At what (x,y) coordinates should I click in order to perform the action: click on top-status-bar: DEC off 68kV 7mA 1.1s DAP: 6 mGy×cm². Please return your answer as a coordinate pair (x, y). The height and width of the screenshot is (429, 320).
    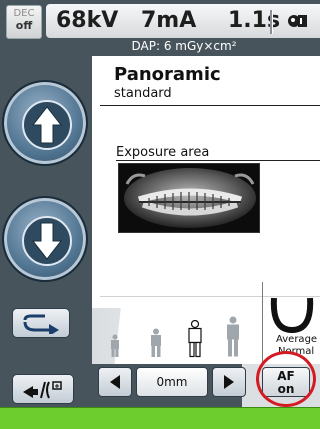
    Looking at the image, I should click on (160, 28).